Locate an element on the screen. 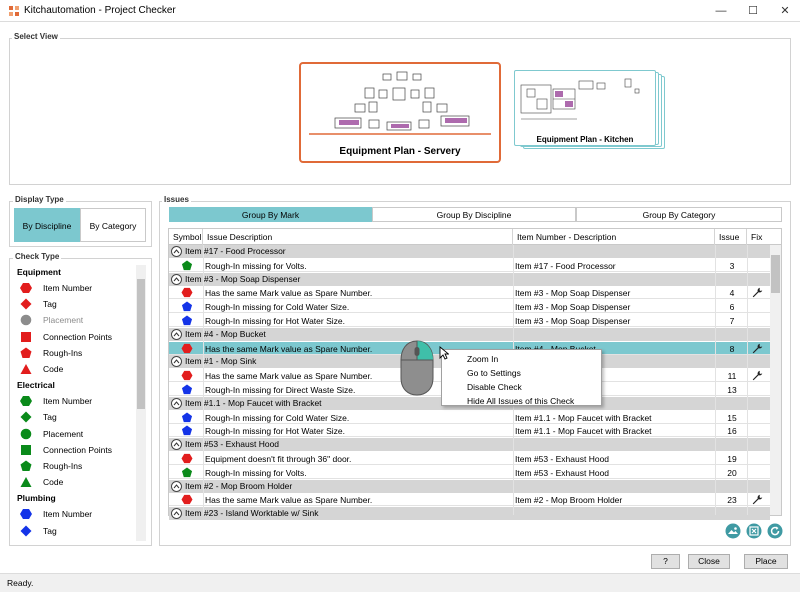  group-row: Item #3 - Mop Soap Dispenser is located at coordinates (469, 279).